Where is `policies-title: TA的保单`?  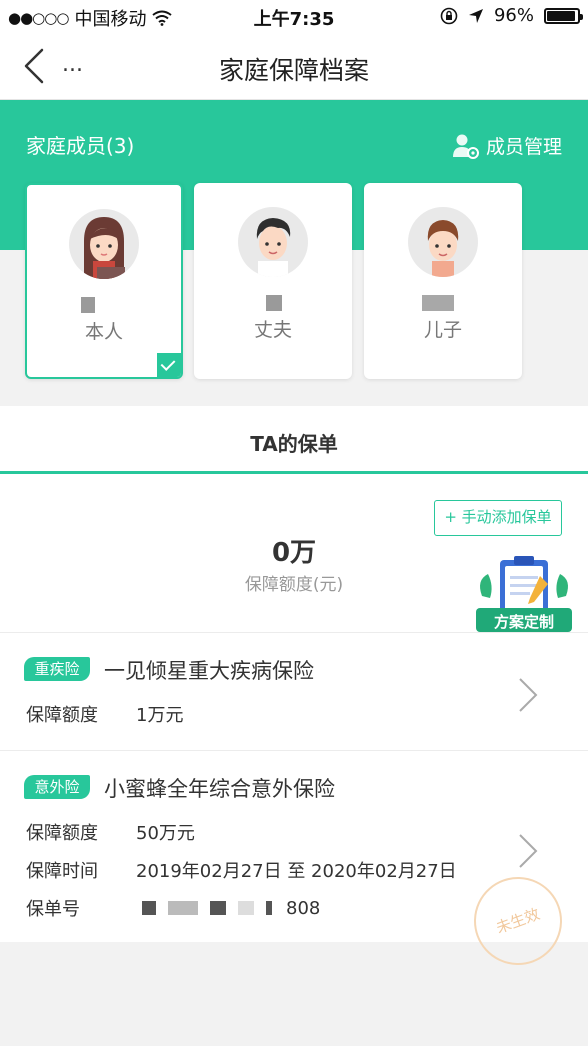
policies-title: TA的保单 is located at coordinates (294, 444).